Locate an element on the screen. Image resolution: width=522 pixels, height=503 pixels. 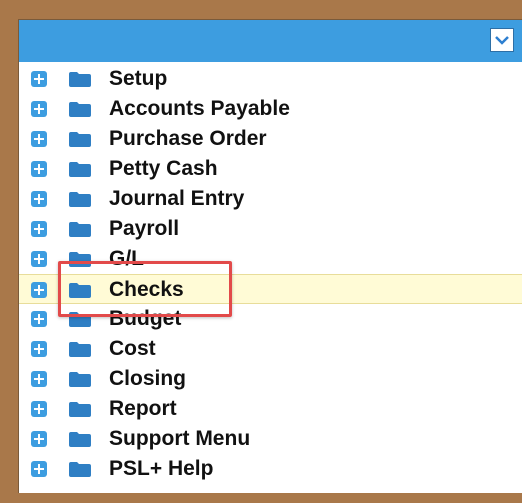
tree-item-support-menu: Support Menu is located at coordinates (270, 439).